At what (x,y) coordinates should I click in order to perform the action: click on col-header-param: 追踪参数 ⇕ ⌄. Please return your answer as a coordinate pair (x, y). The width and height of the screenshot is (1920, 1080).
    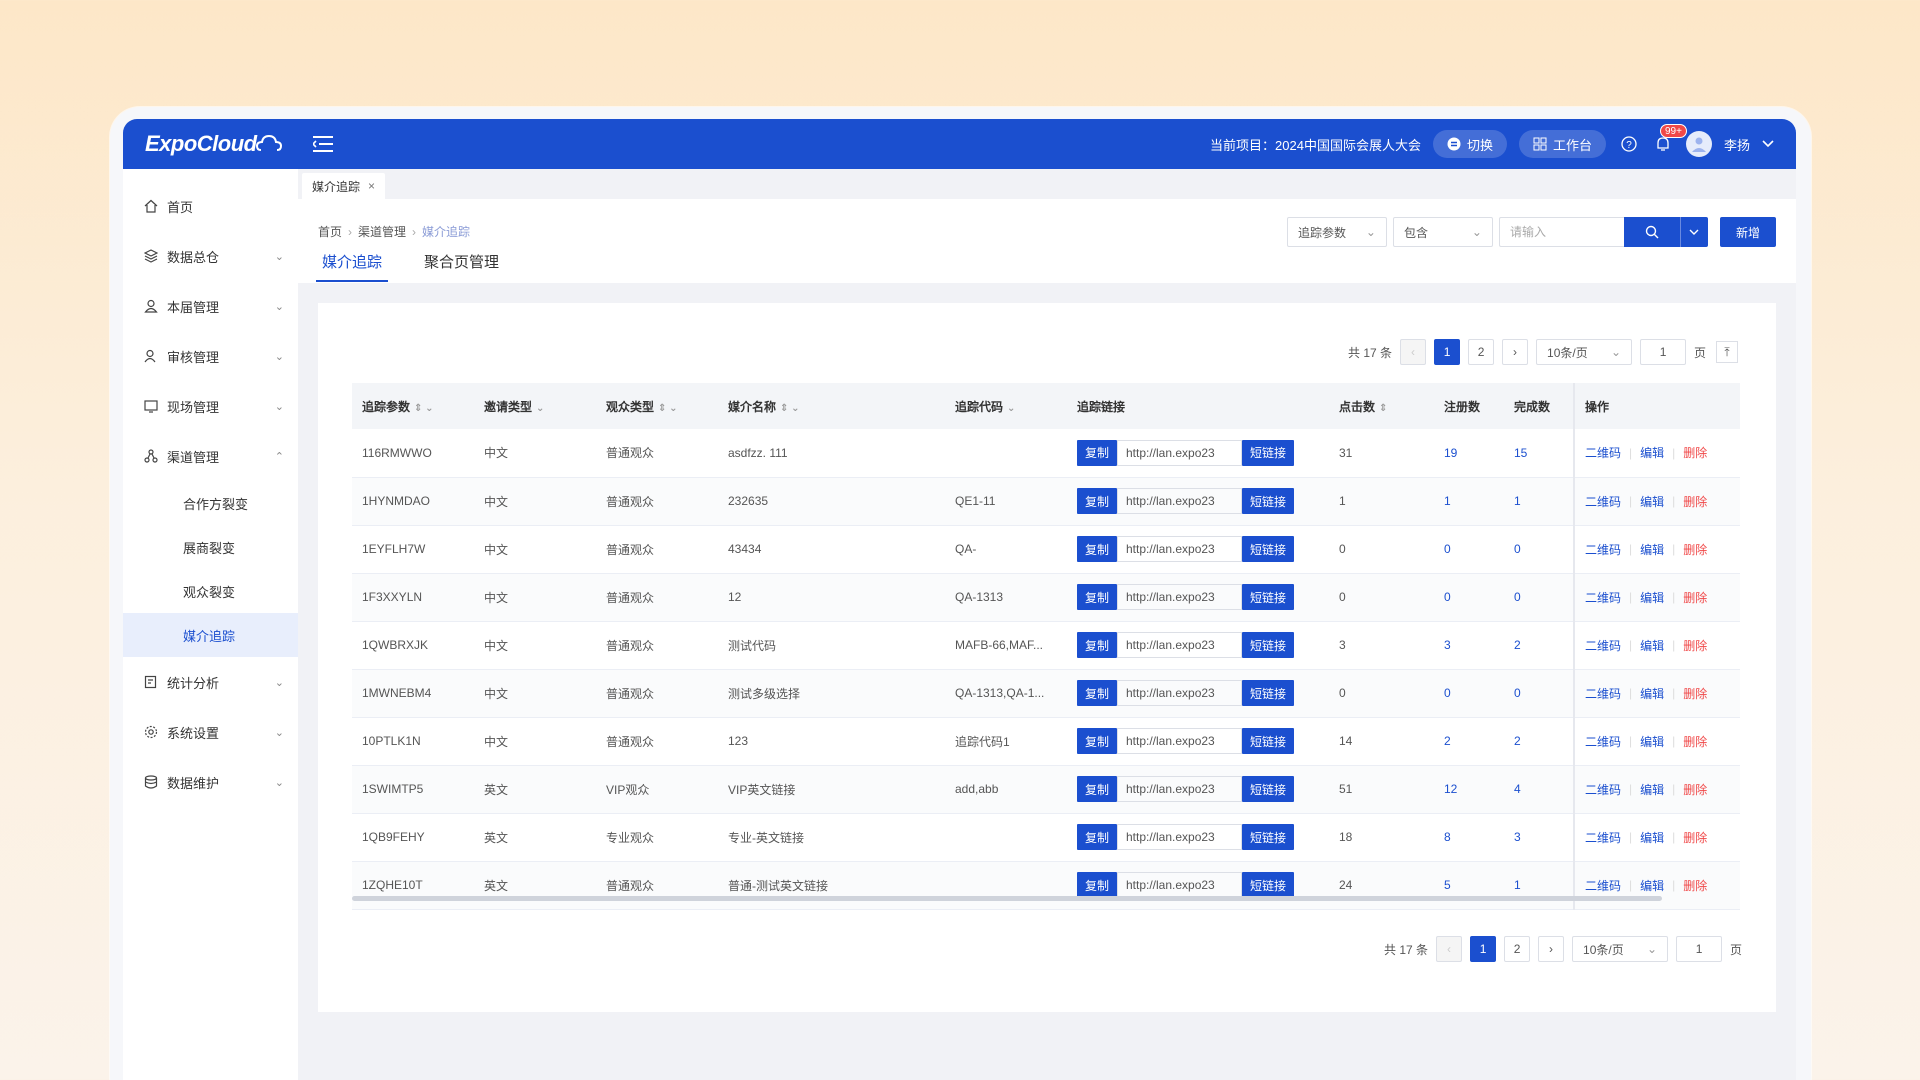
    Looking at the image, I should click on (413, 406).